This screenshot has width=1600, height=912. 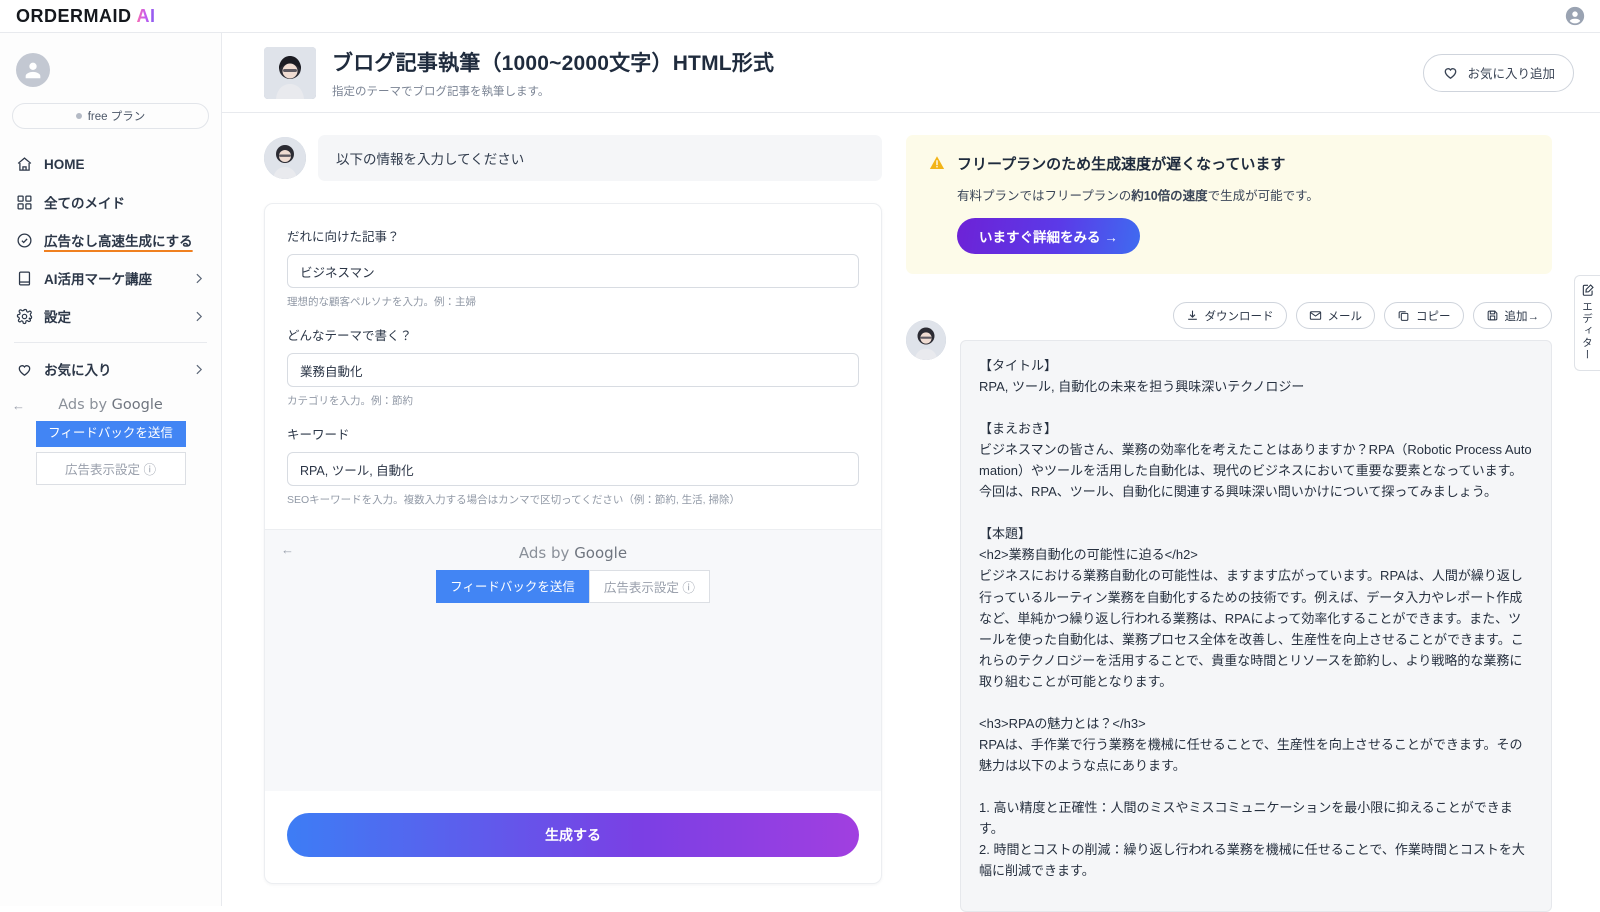 What do you see at coordinates (33, 70) in the screenshot?
I see `avatar` at bounding box center [33, 70].